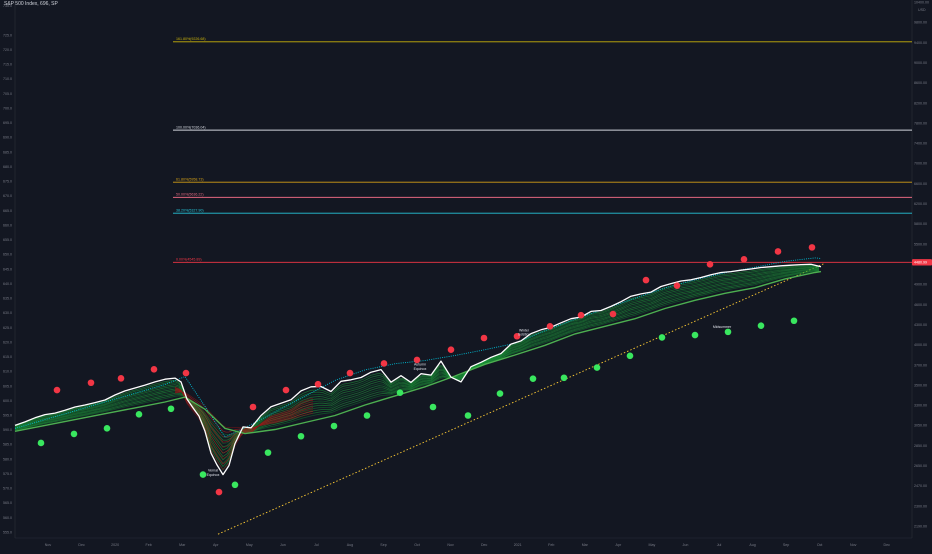  What do you see at coordinates (7, 50) in the screenshot?
I see `left-axis-tick-label: 720.0` at bounding box center [7, 50].